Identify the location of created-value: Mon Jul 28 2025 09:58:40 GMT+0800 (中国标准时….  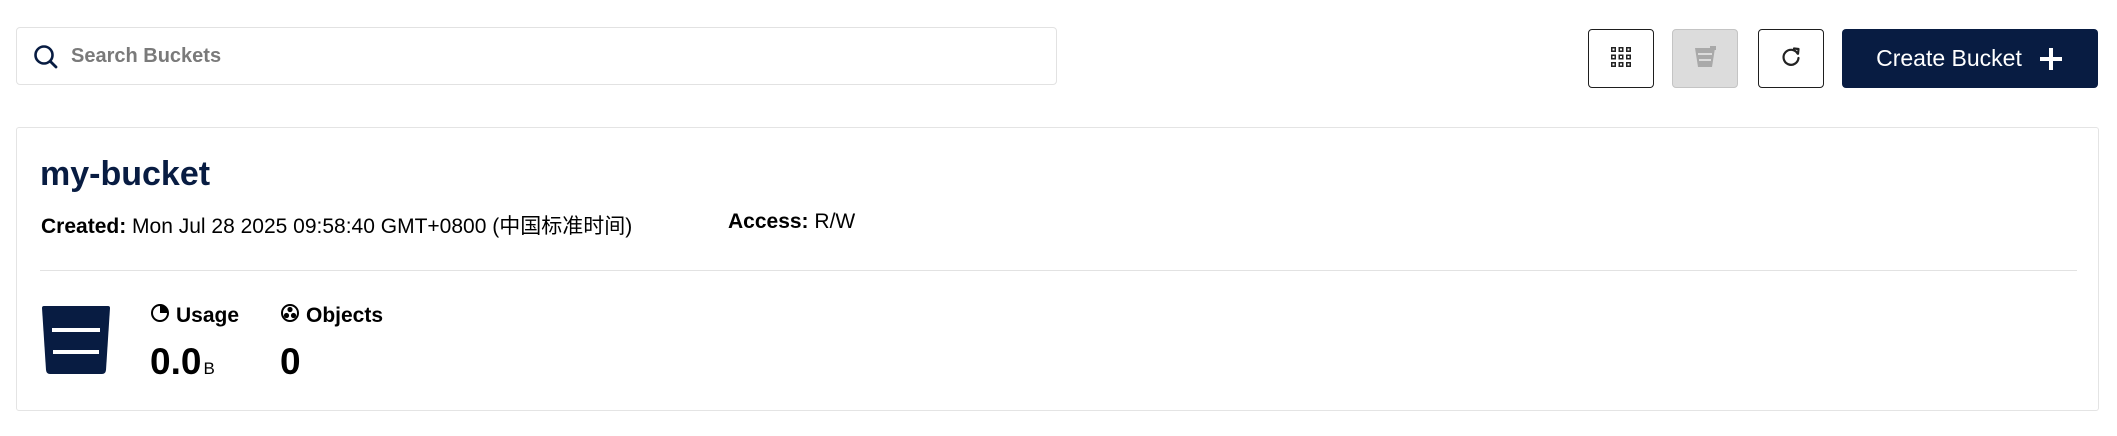
(382, 226).